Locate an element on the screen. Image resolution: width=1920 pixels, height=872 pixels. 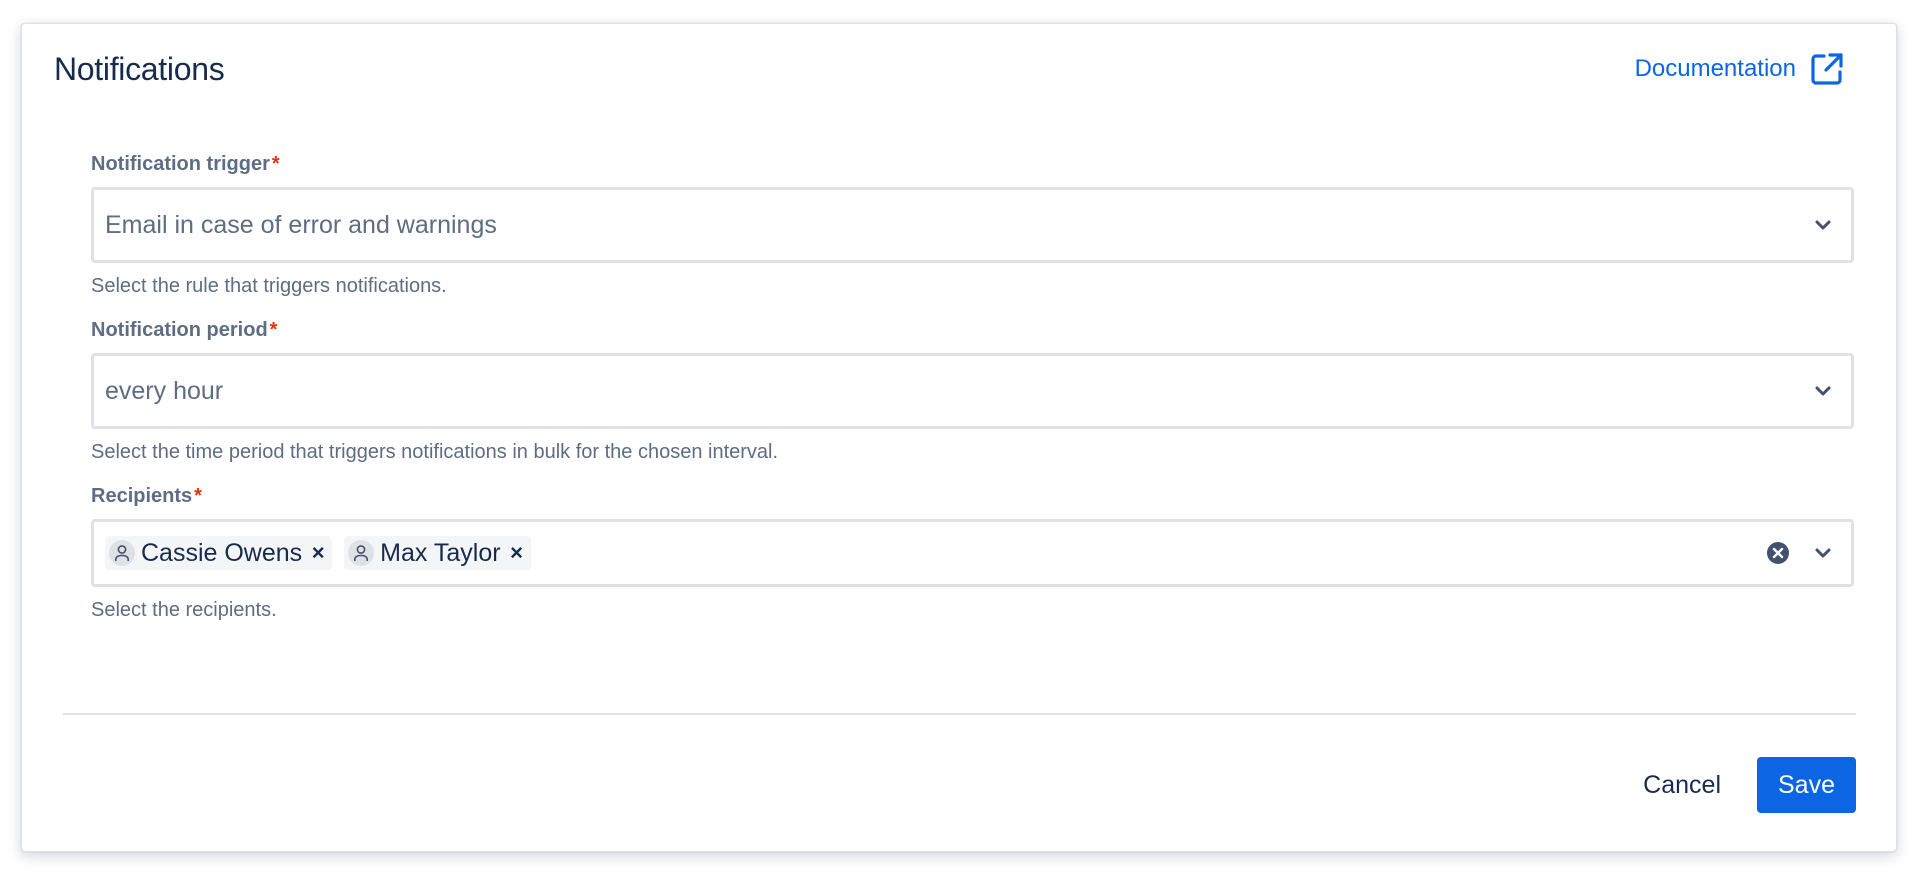
recipients-helper: Select the recipients. is located at coordinates (184, 610).